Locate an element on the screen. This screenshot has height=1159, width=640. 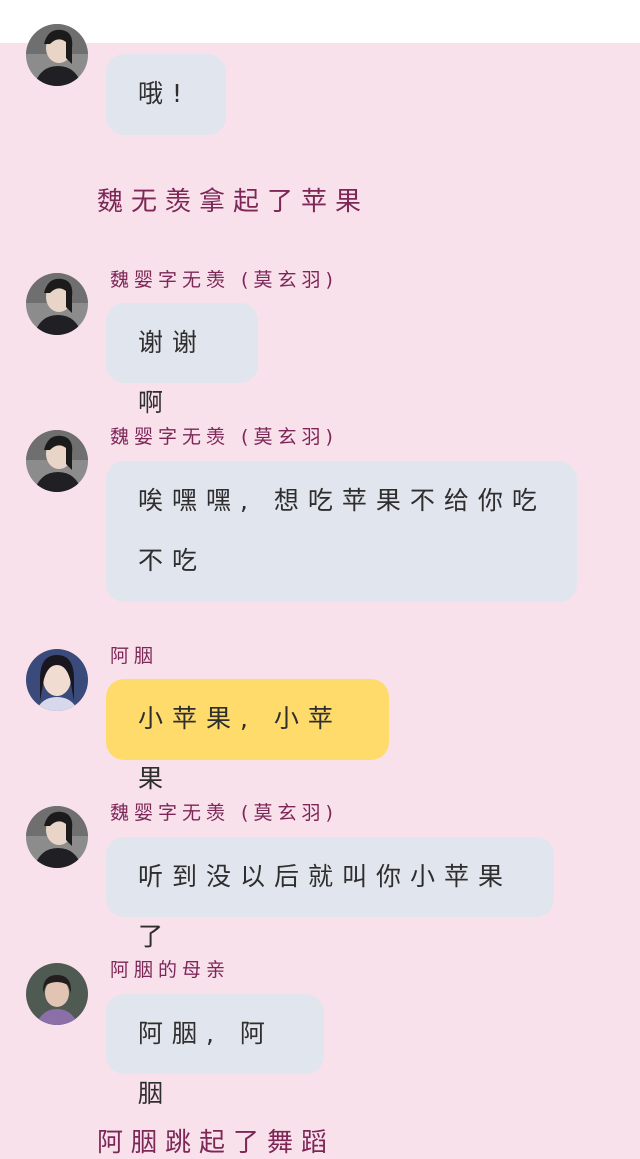
ayan-avatar-icon is located at coordinates (57, 680).